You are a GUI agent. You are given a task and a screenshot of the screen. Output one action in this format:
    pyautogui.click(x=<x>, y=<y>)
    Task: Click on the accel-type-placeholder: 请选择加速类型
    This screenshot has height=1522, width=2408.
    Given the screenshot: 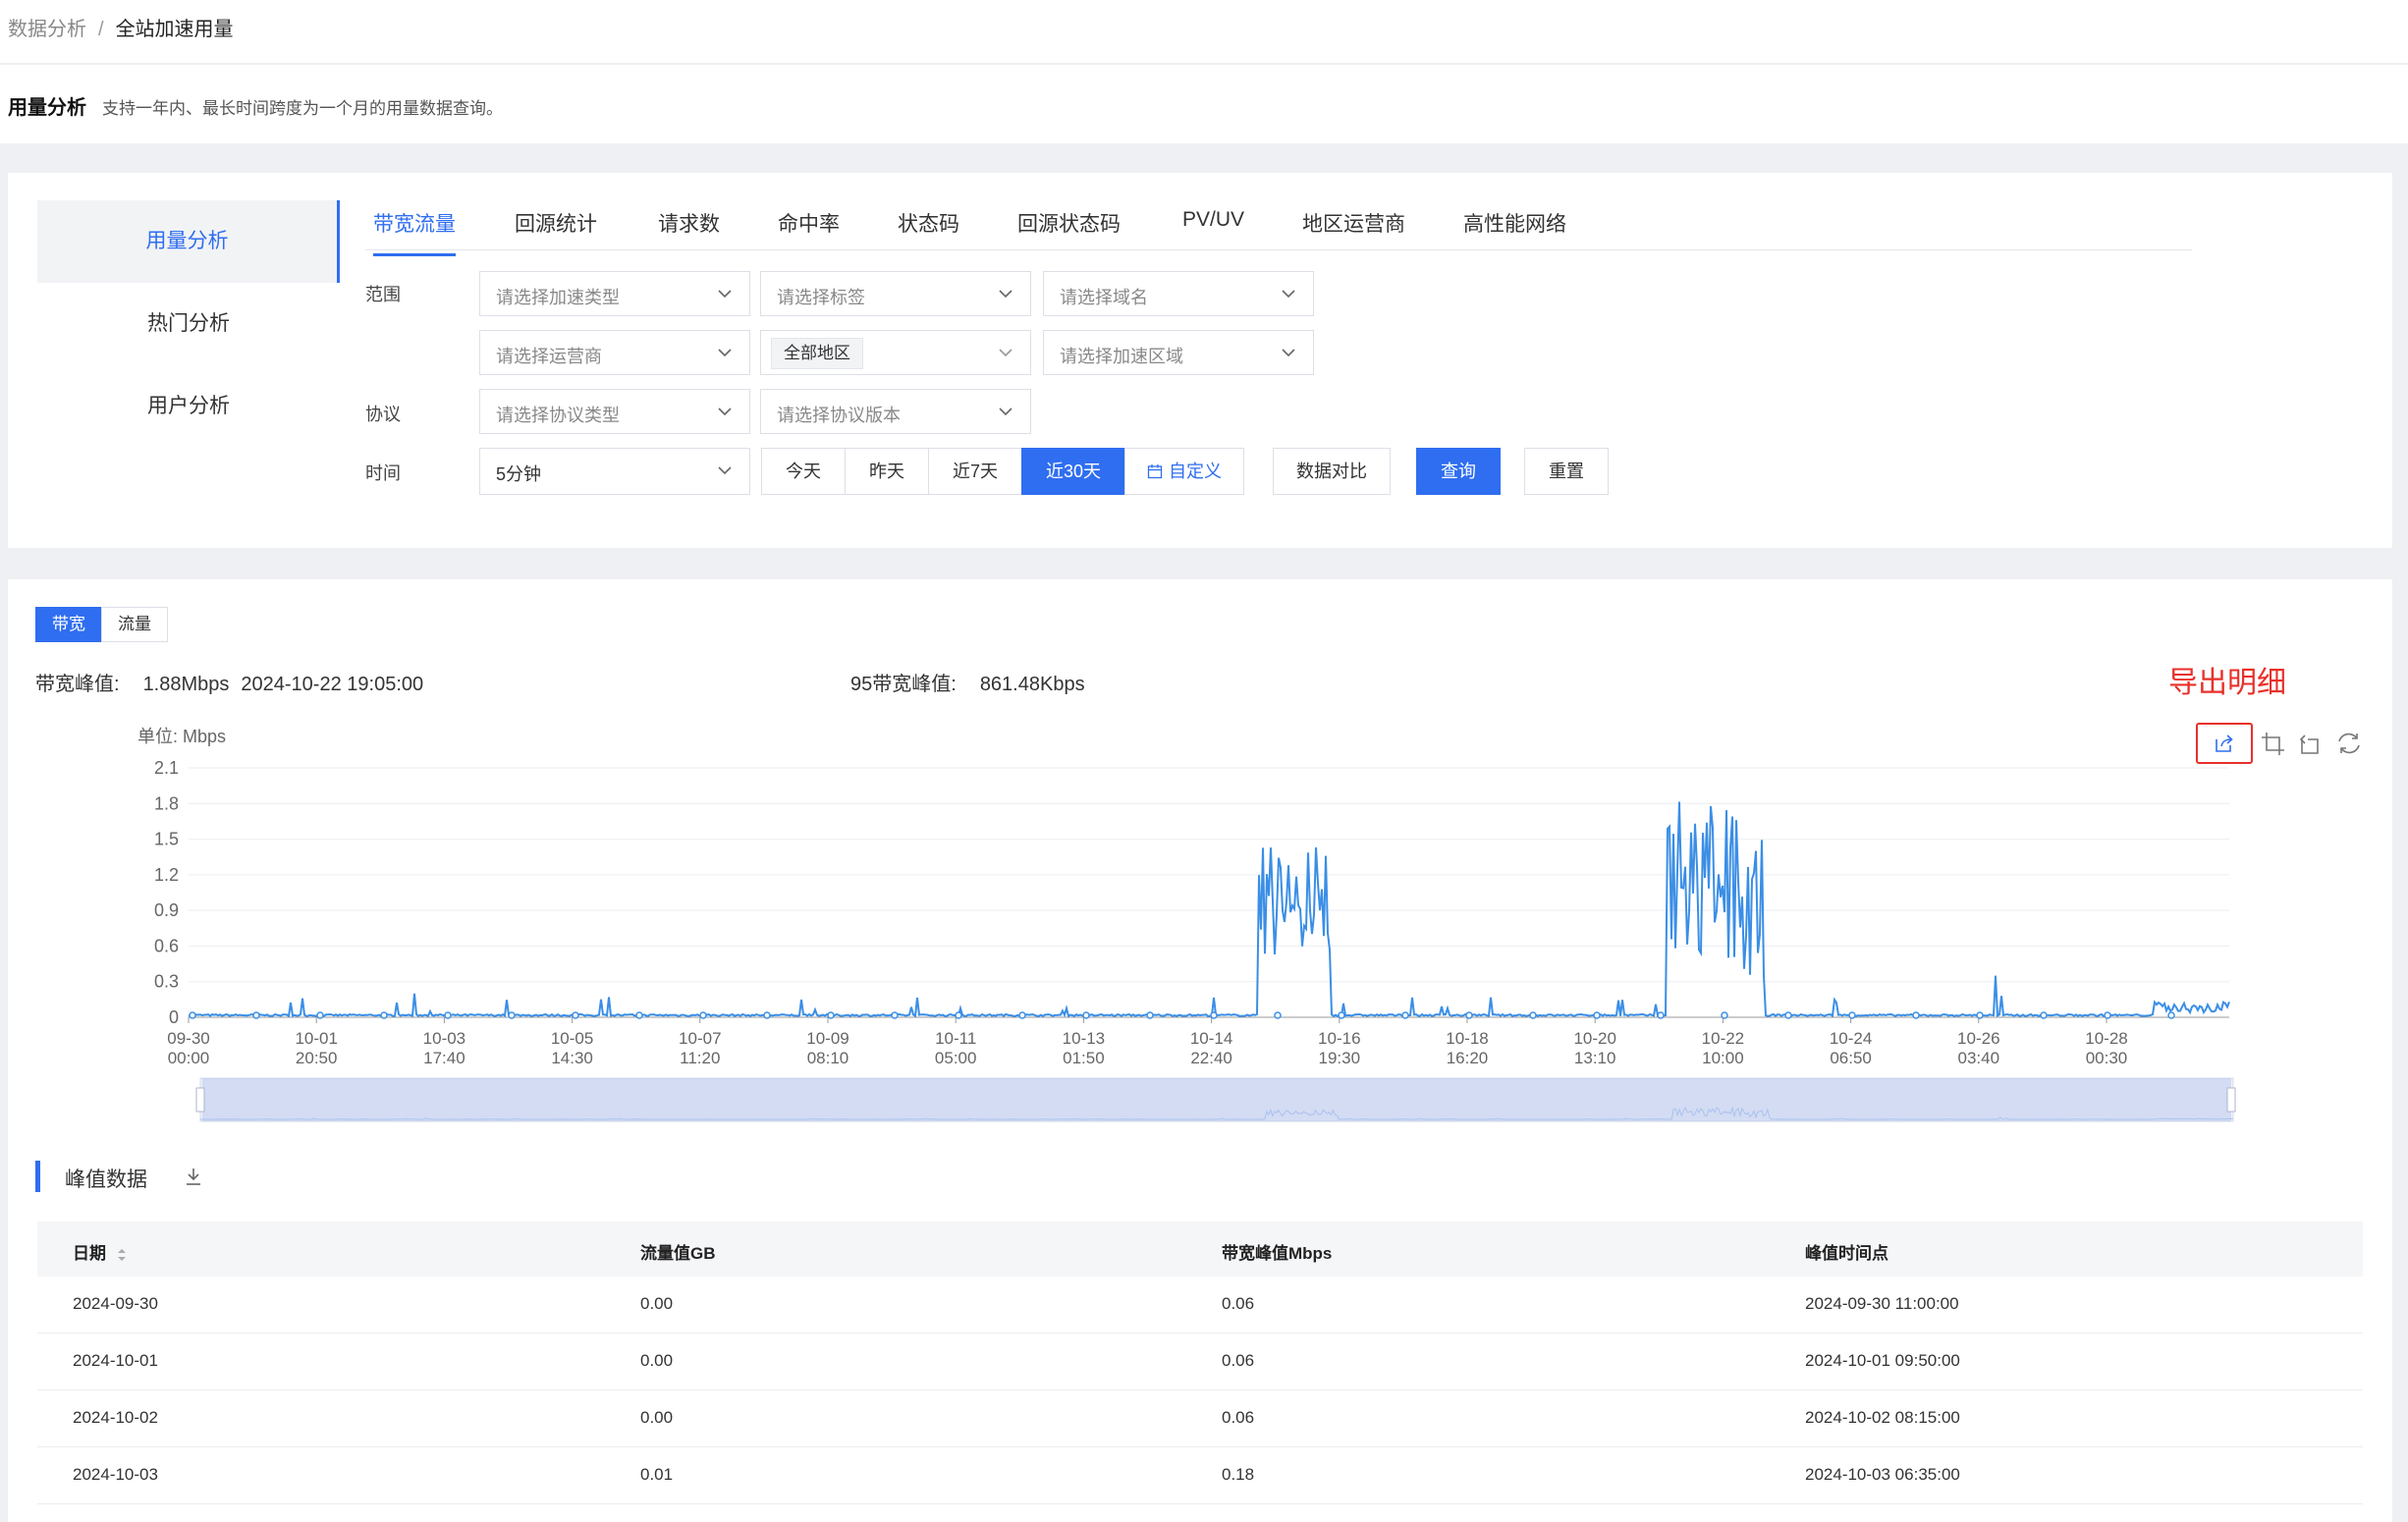 What is the action you would take?
    pyautogui.click(x=558, y=297)
    